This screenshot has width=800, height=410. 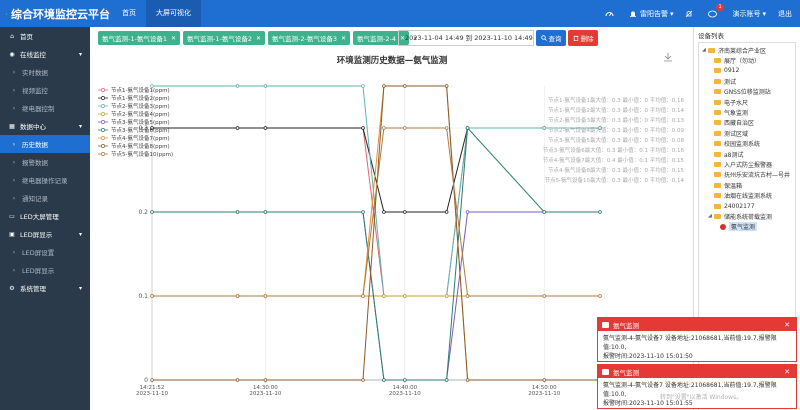 I want to click on tree-node: 抚州乐安流坑古村—号井, so click(x=747, y=175).